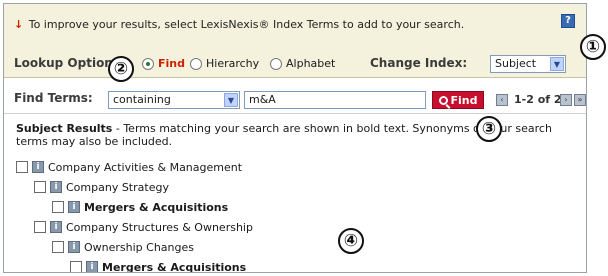 The image size is (608, 276). I want to click on index-select: Subject ▼, so click(528, 64).